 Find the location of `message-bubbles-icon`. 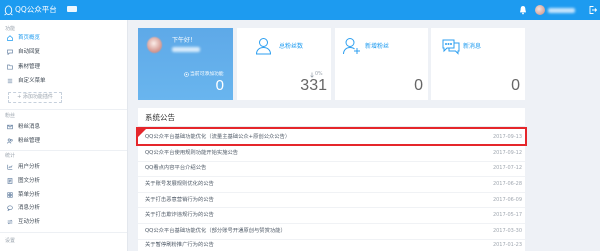

message-bubbles-icon is located at coordinates (451, 47).